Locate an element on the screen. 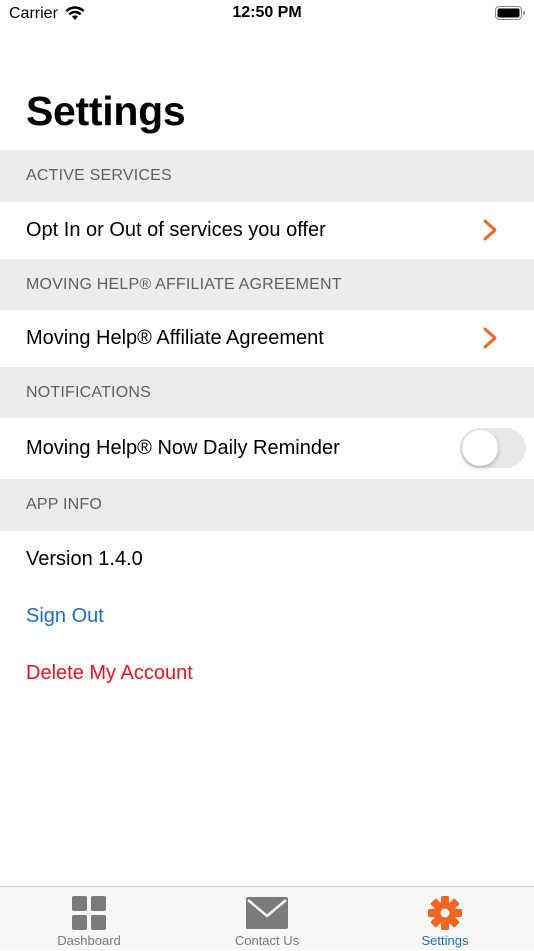 The width and height of the screenshot is (534, 951). tab-contact-us: Contact Us is located at coordinates (267, 919).